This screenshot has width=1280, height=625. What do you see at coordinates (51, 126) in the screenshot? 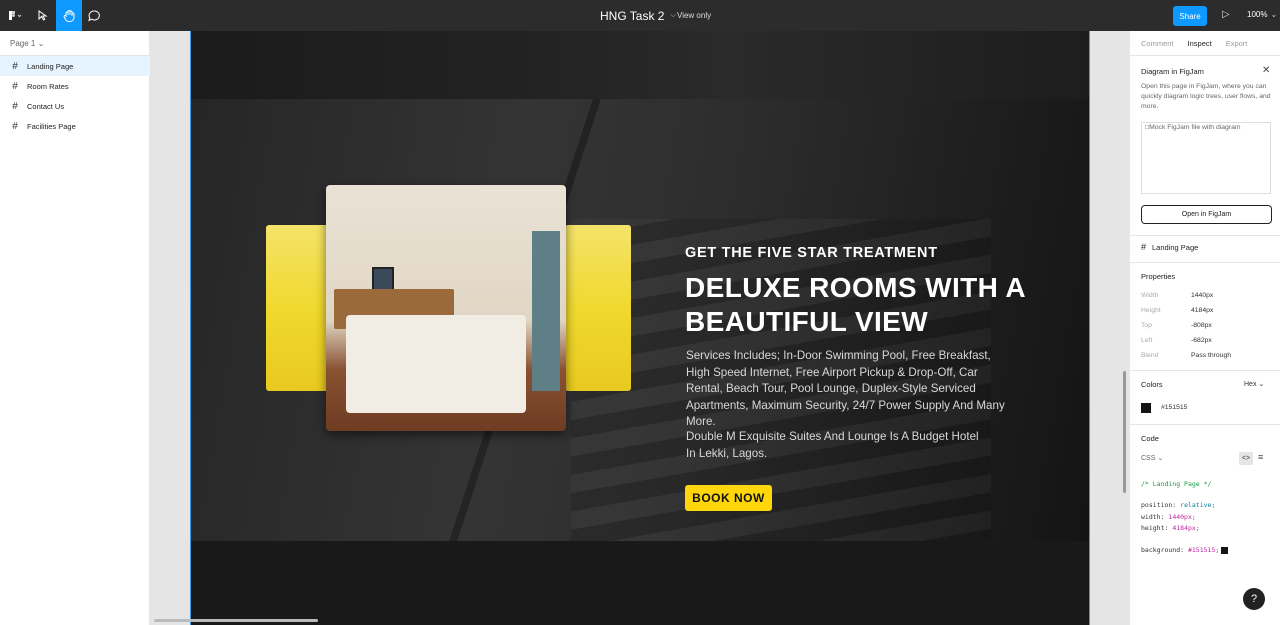
I see `layer-label: Facilities Page` at bounding box center [51, 126].